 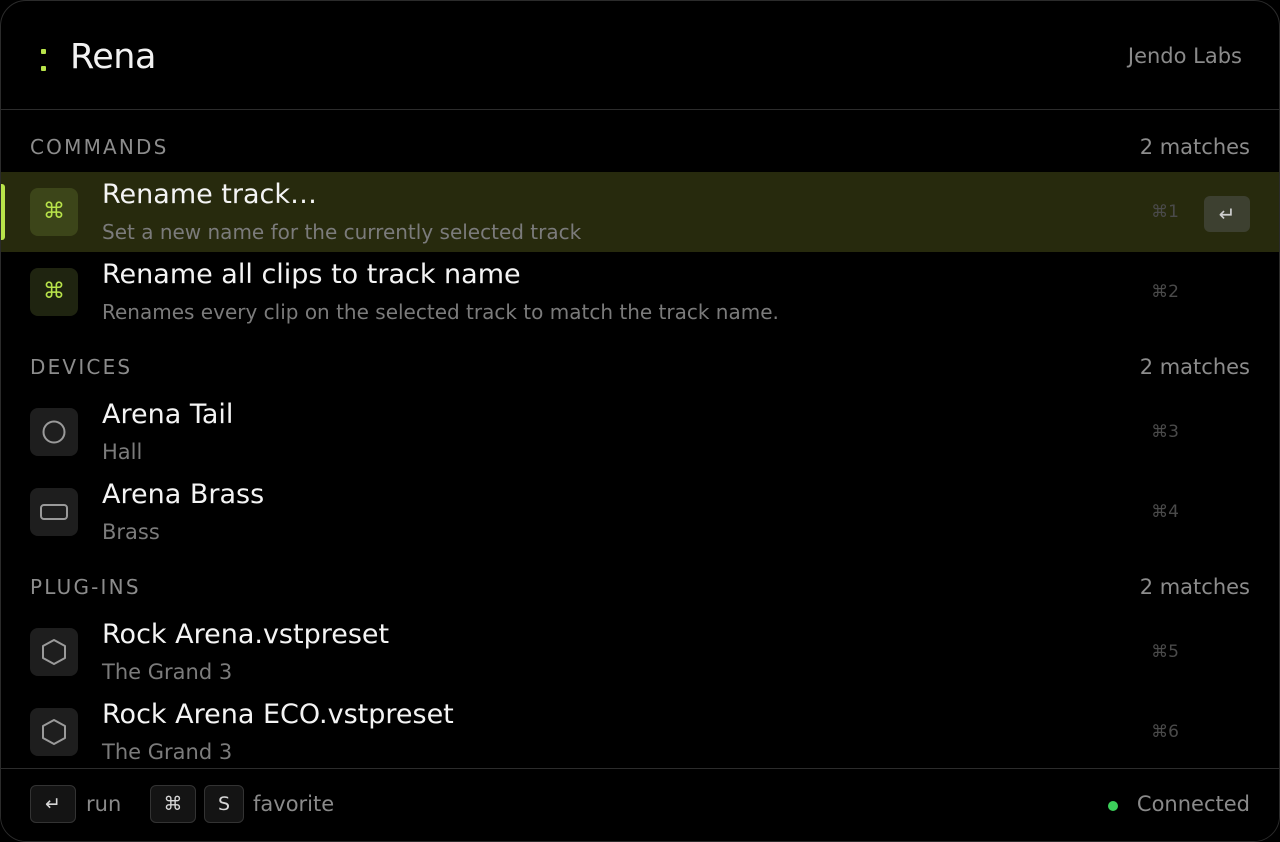 I want to click on section-title: COMMANDS, so click(x=99, y=147).